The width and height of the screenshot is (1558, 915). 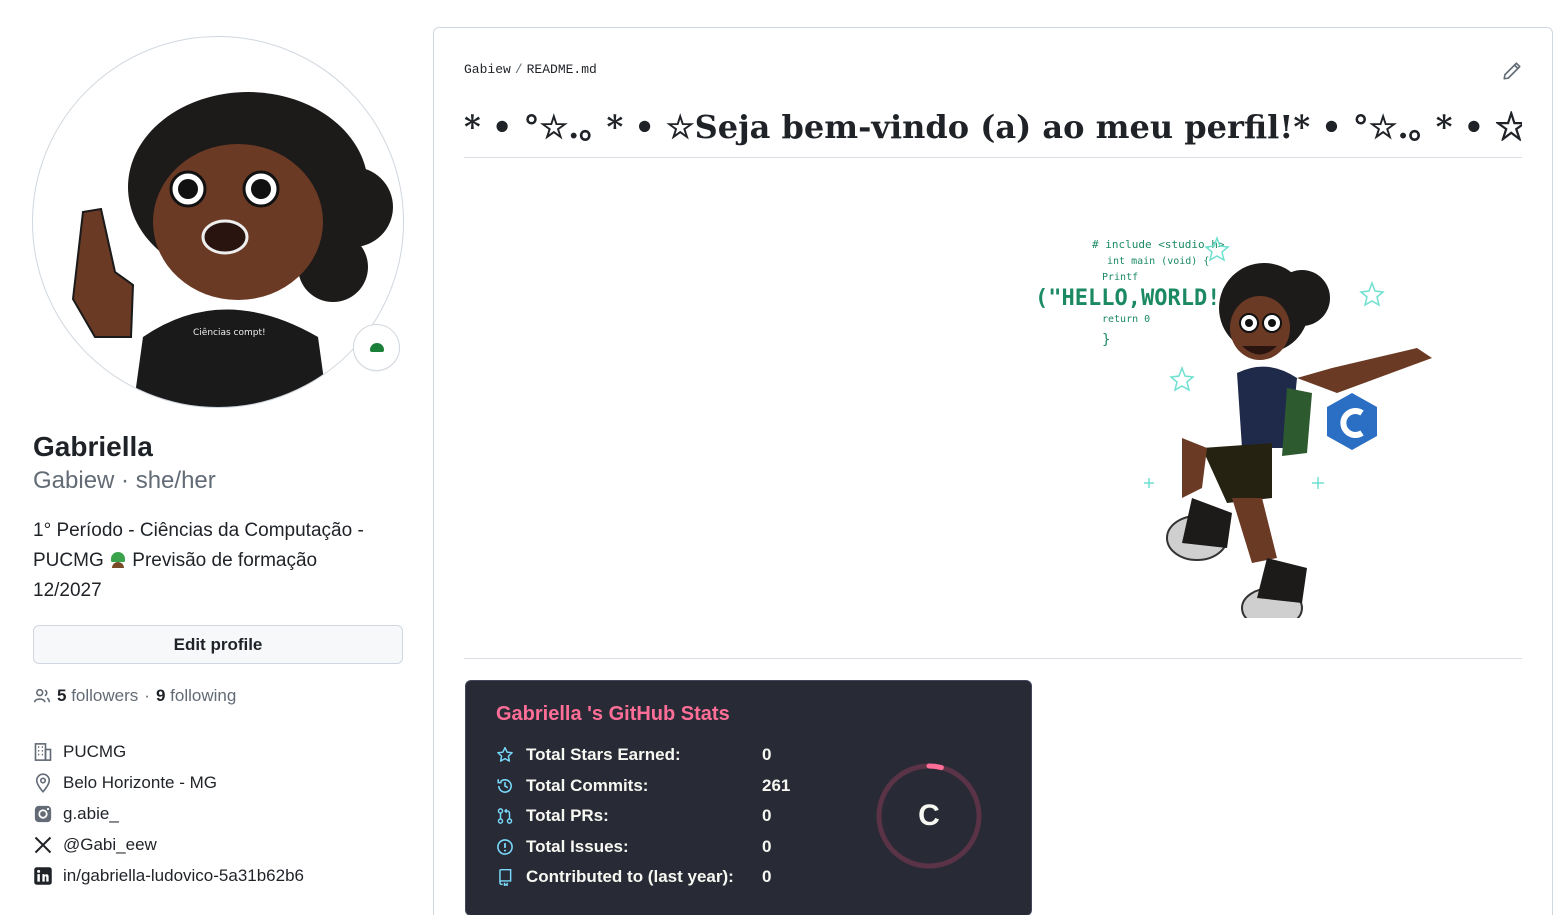 I want to click on stat-value: 261, so click(x=776, y=785).